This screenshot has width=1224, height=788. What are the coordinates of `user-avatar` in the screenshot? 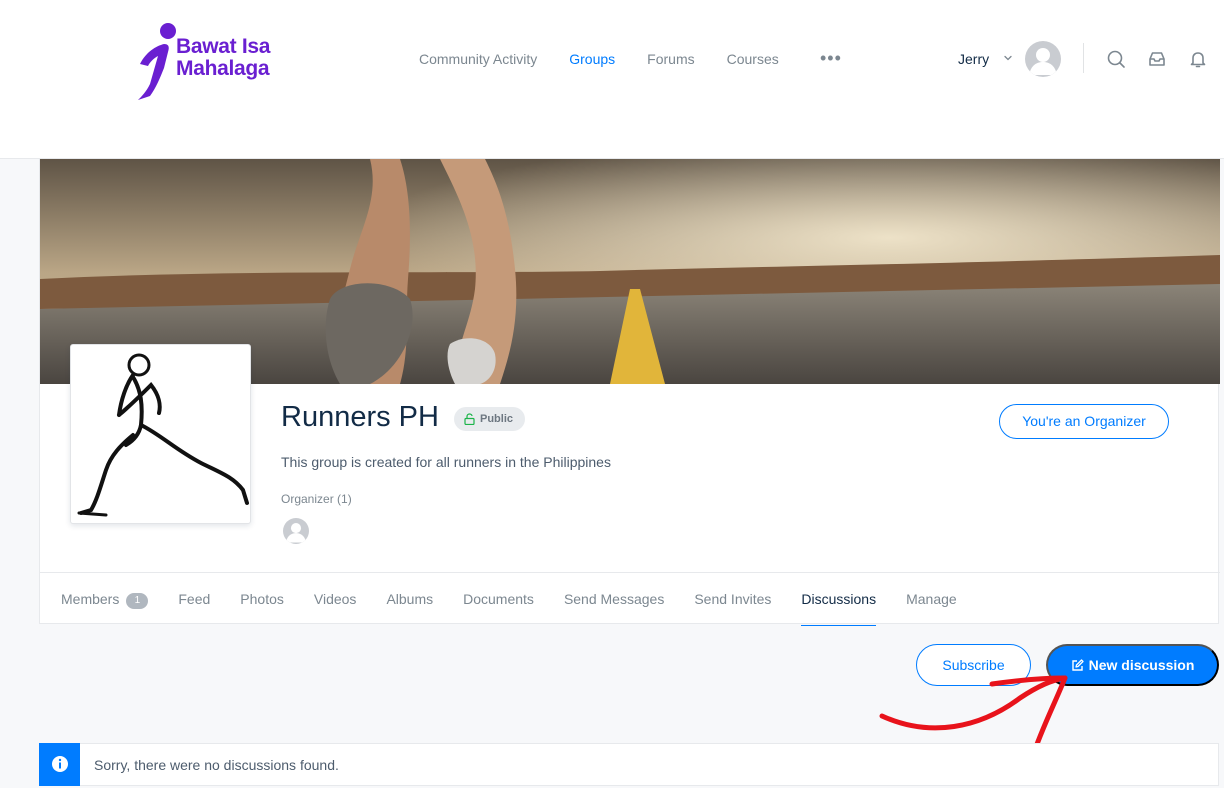 It's located at (1043, 59).